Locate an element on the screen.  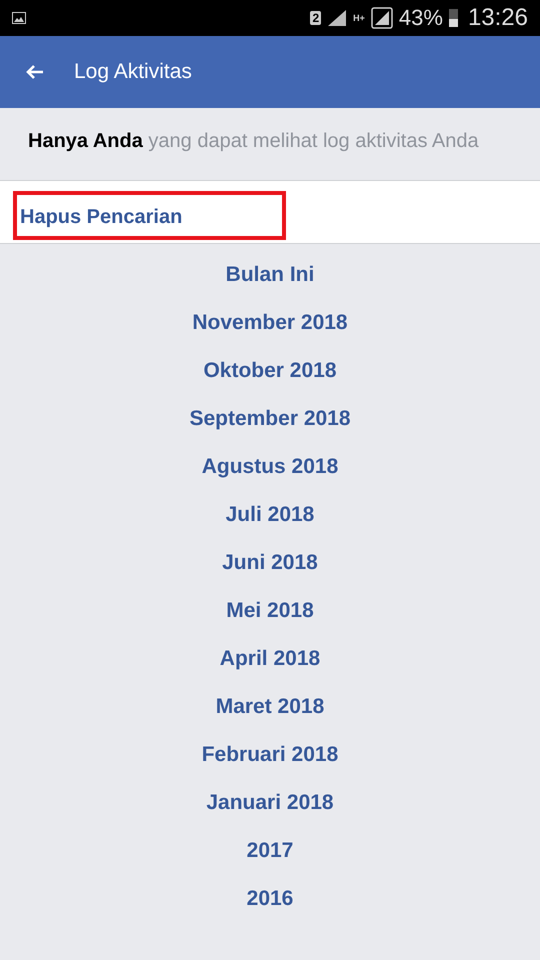
period-link: Januari 2018 is located at coordinates (270, 803).